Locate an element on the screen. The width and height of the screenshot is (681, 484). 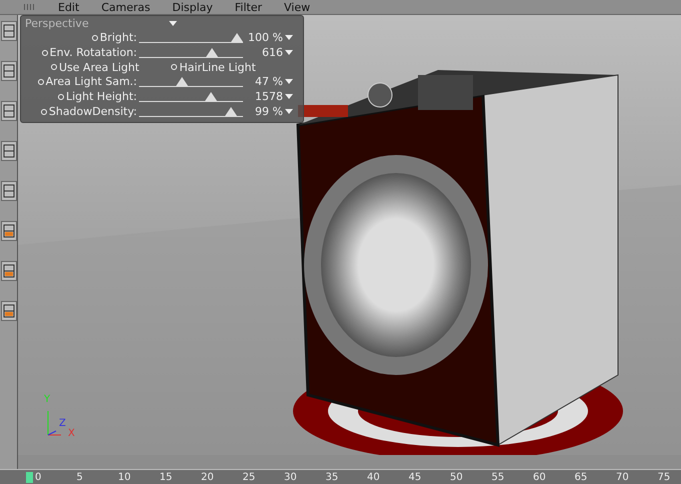
frame-number: 40 is located at coordinates (374, 477).